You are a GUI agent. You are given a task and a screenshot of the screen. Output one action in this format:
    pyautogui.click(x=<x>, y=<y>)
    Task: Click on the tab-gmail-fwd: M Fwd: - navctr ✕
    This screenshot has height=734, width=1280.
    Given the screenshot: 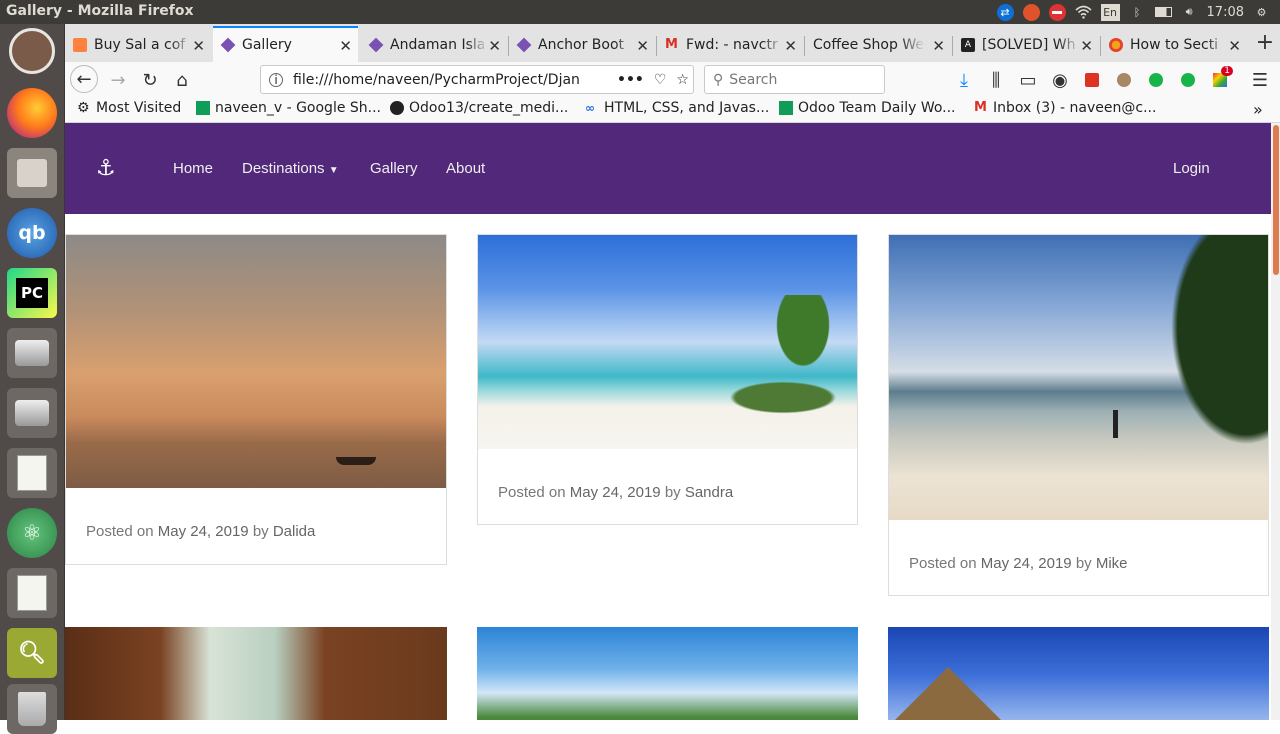 What is the action you would take?
    pyautogui.click(x=730, y=45)
    